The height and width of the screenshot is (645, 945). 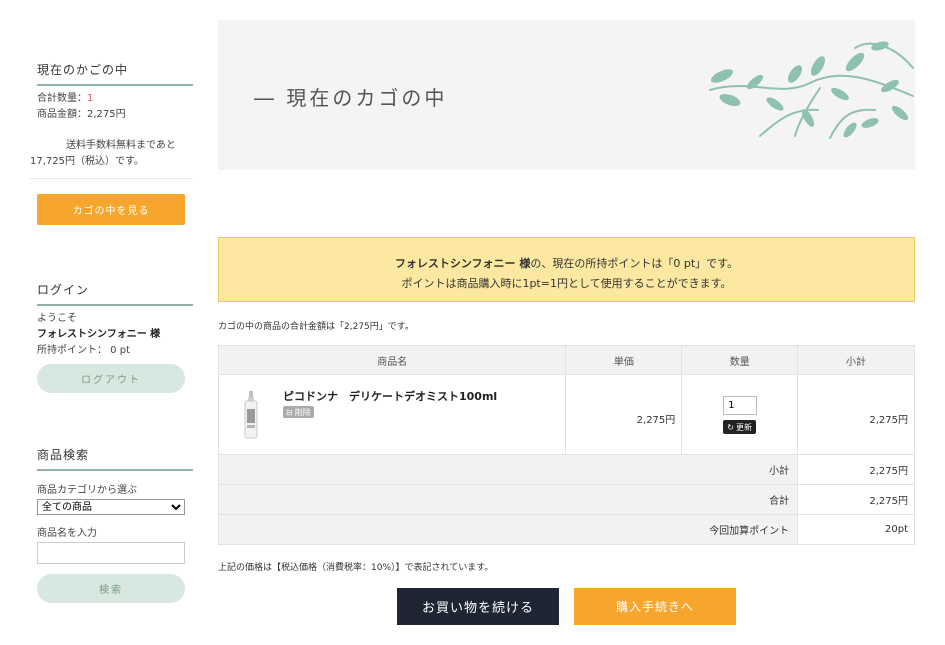 I want to click on shipping-note: 送料手数料無料まであと 17,725円（税込）です。, so click(x=111, y=158).